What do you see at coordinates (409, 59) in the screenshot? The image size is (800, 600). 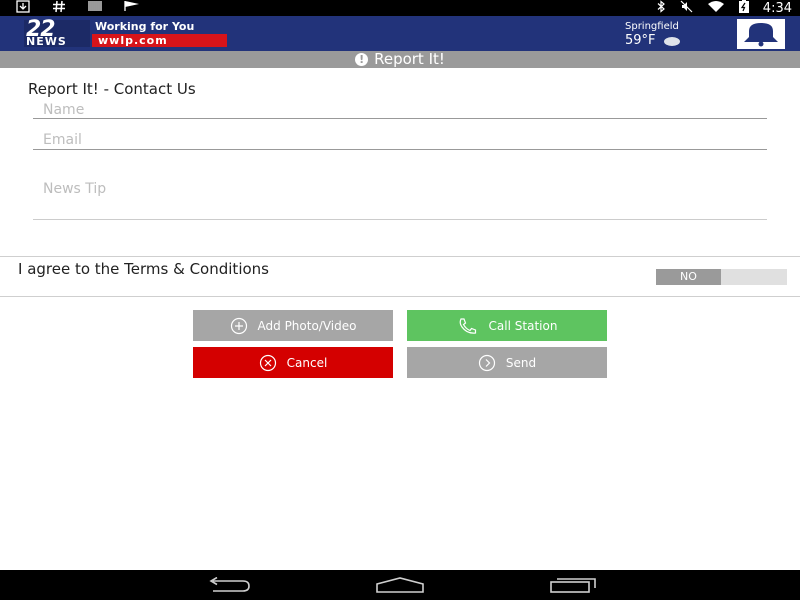 I see `page-title: Report It!` at bounding box center [409, 59].